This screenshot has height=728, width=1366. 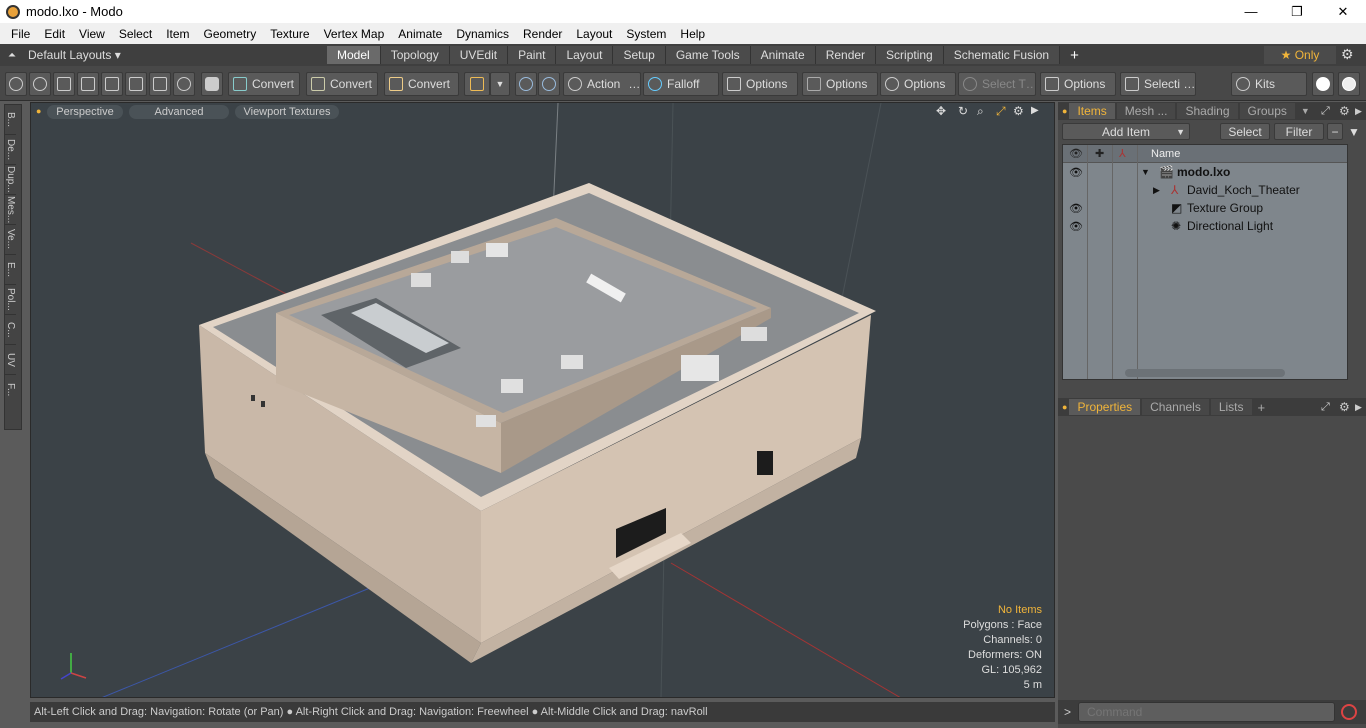 What do you see at coordinates (230, 34) in the screenshot?
I see `menu-geometry: Geometry` at bounding box center [230, 34].